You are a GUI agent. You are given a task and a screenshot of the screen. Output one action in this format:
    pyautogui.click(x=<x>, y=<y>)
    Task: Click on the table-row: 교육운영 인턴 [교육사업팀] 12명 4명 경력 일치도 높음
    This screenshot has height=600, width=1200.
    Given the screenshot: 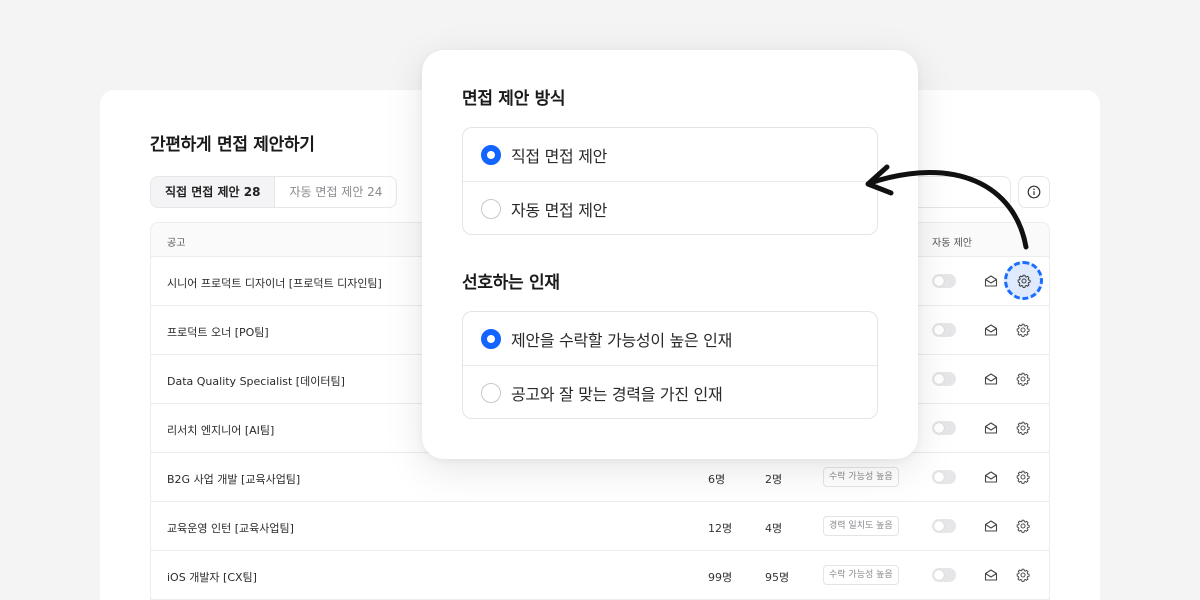 What is the action you would take?
    pyautogui.click(x=600, y=526)
    